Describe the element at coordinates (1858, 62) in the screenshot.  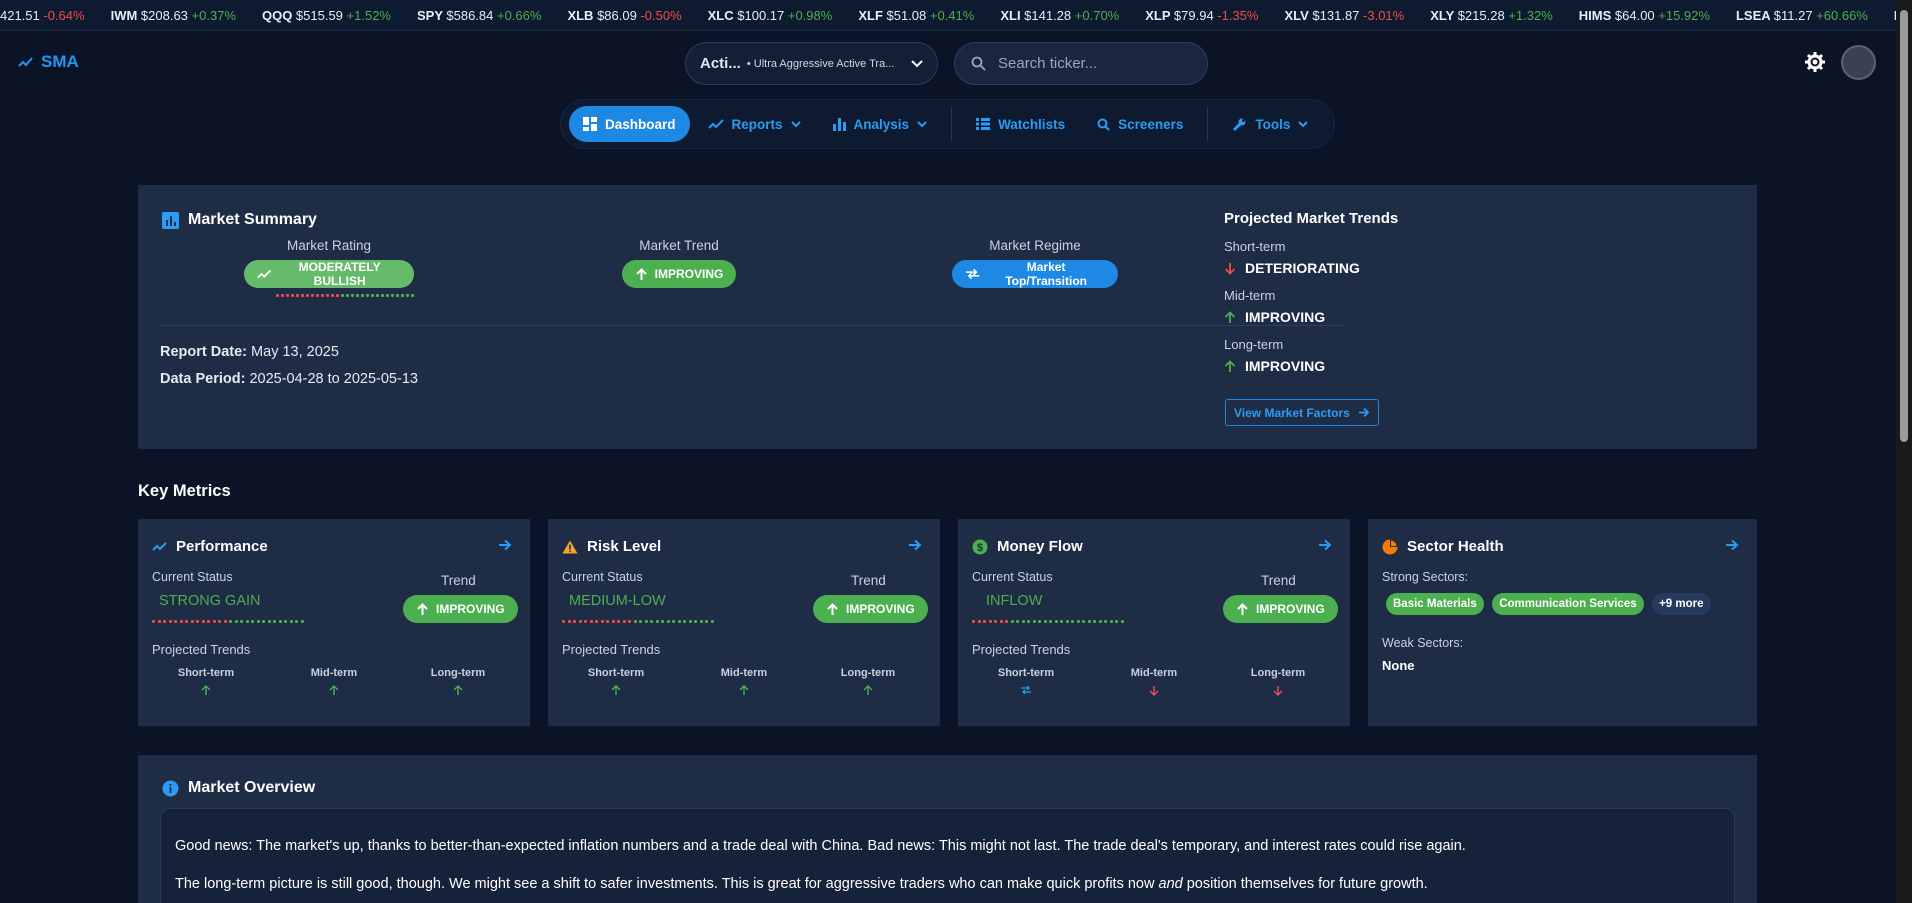
I see `user-avatar` at that location.